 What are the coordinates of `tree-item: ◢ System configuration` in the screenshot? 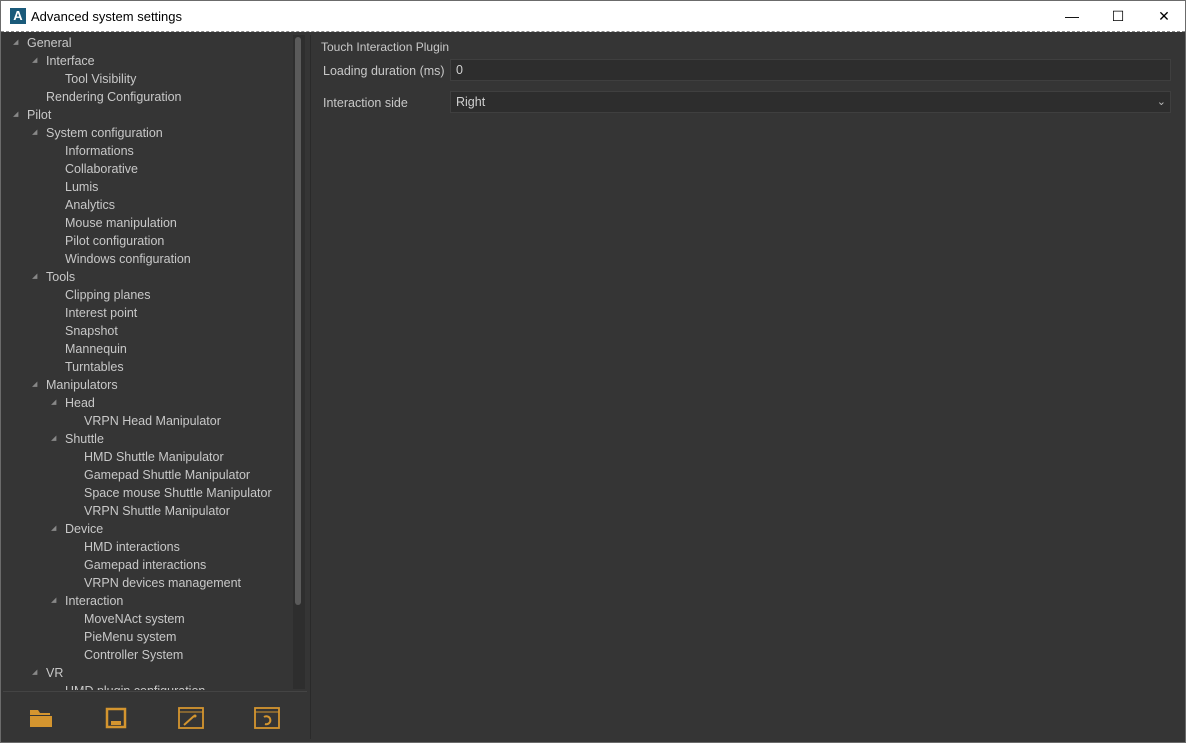 It's located at (97, 133).